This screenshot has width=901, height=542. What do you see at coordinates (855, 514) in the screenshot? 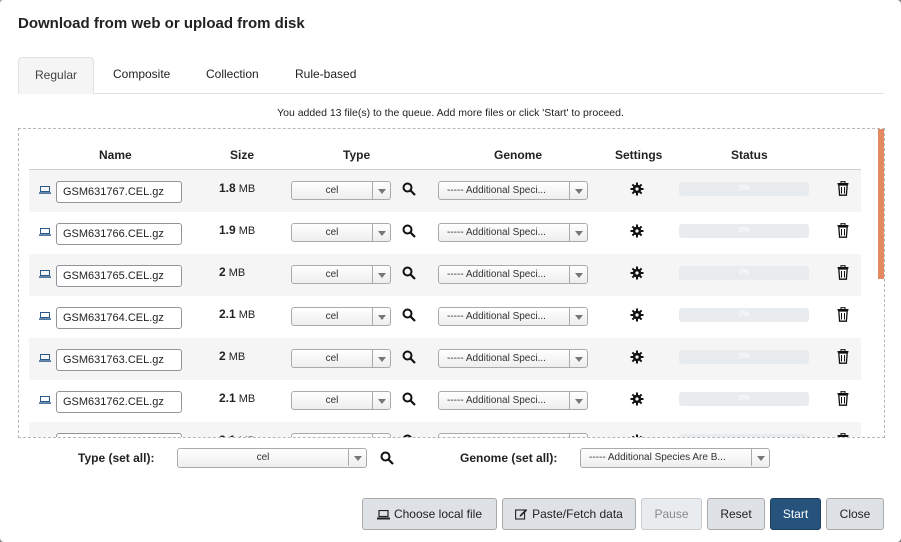
I see `close-button: Close` at bounding box center [855, 514].